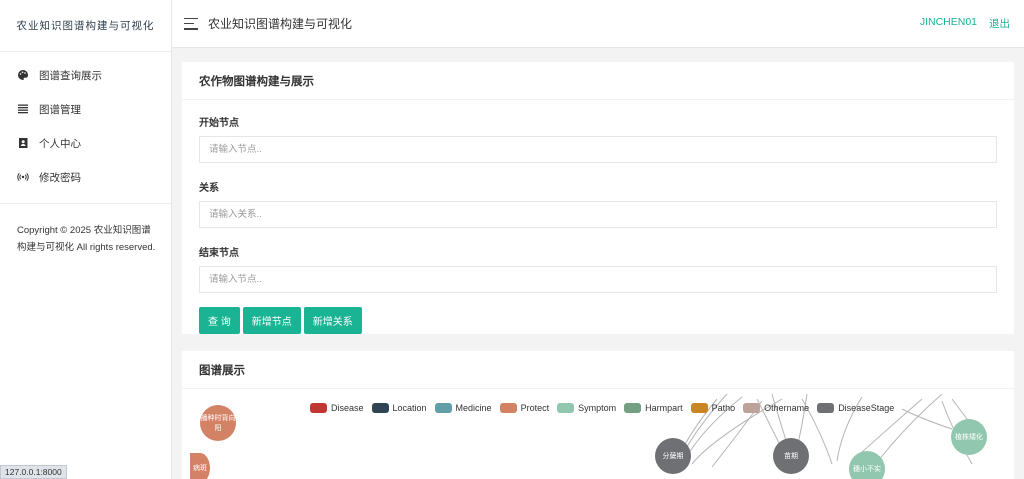 The image size is (1024, 479). What do you see at coordinates (598, 81) in the screenshot?
I see `query-panel-title: 农作物图谱构建与展示` at bounding box center [598, 81].